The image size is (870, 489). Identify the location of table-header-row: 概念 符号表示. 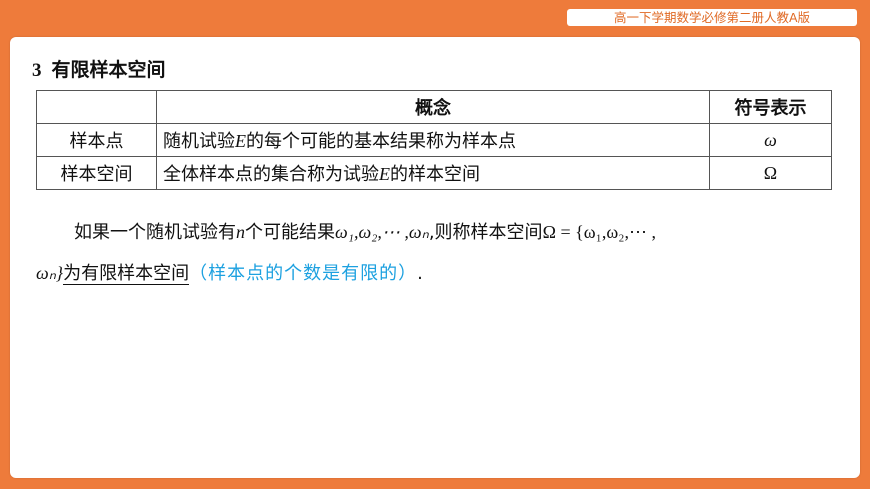
(434, 107).